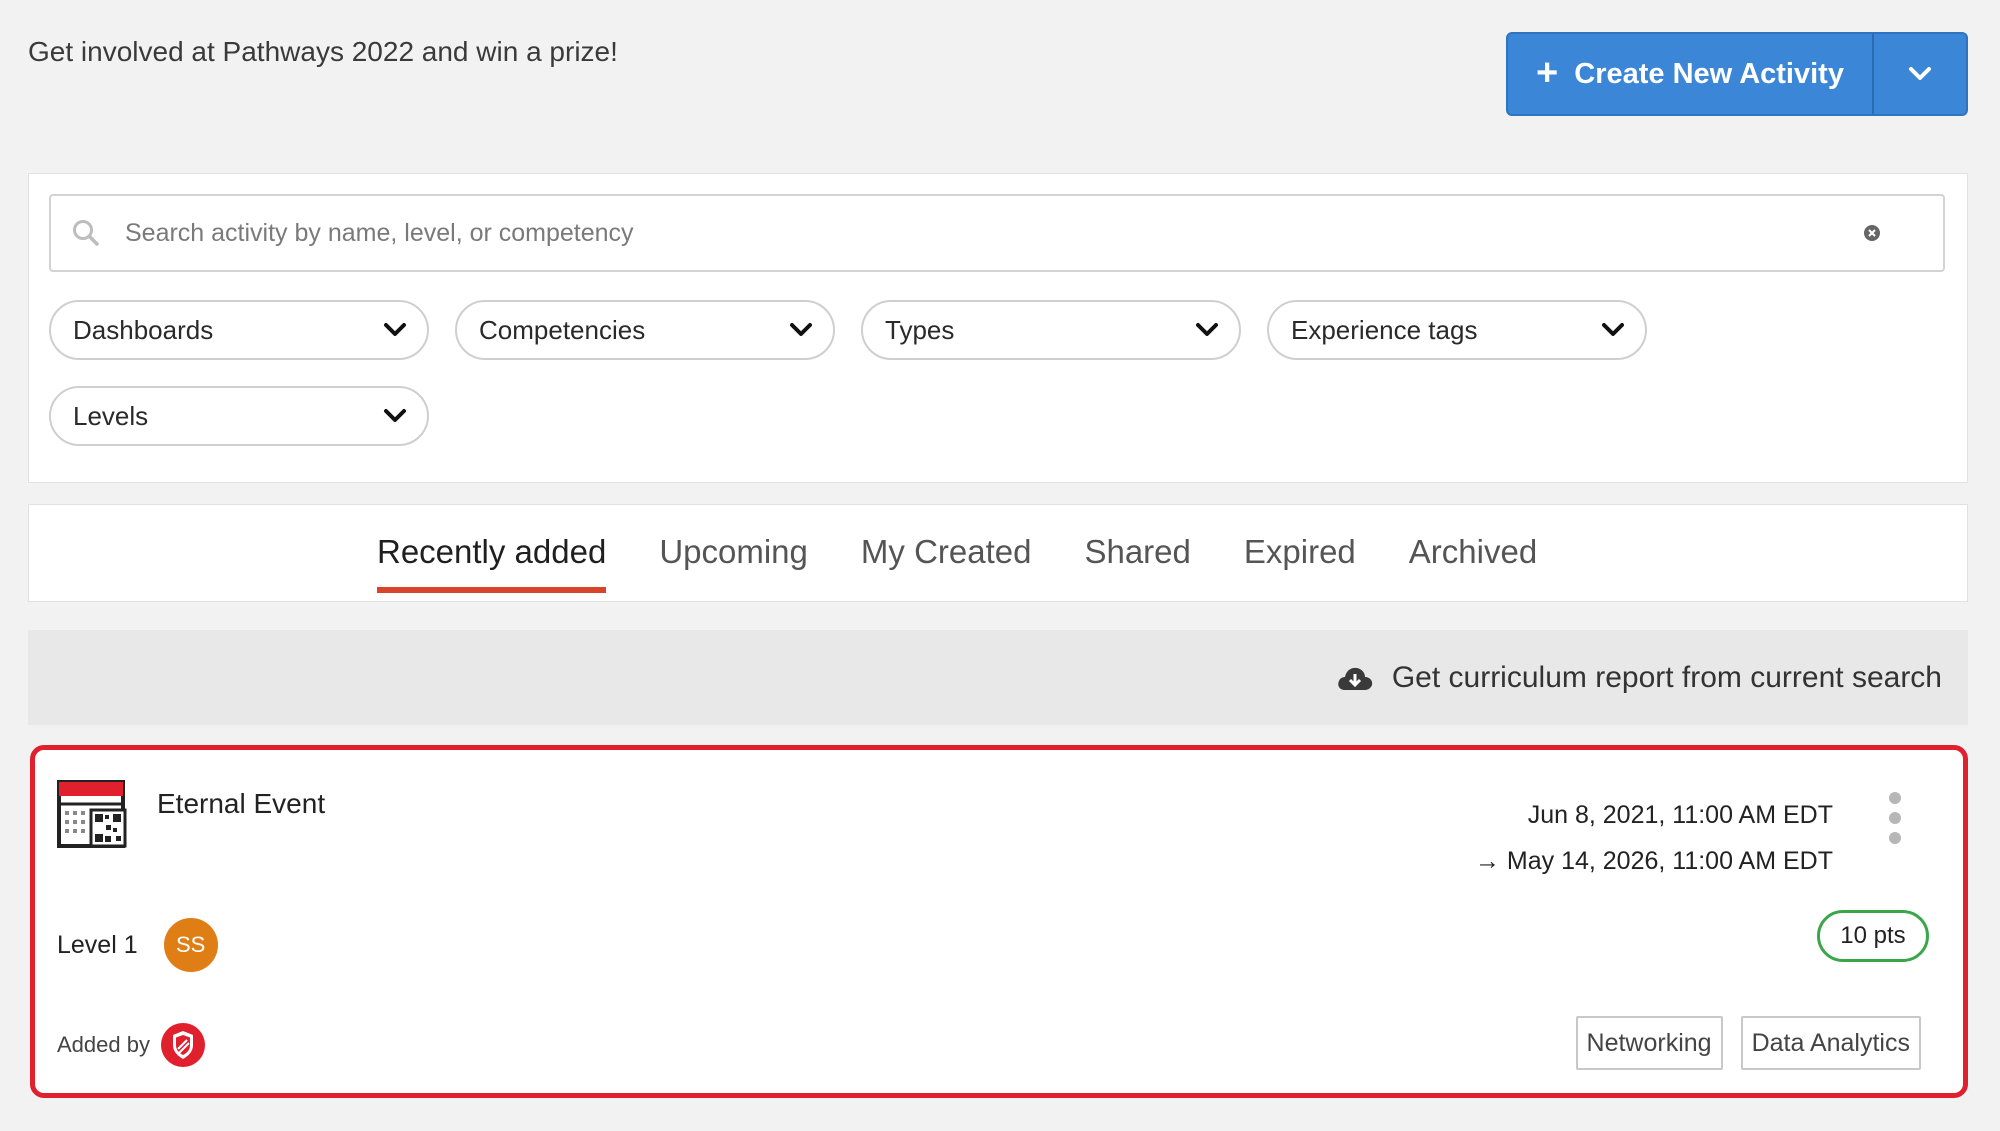 The width and height of the screenshot is (2000, 1131). Describe the element at coordinates (1669, 861) in the screenshot. I see `end-date: May 14, 2026, 11:00 AM EDT` at that location.